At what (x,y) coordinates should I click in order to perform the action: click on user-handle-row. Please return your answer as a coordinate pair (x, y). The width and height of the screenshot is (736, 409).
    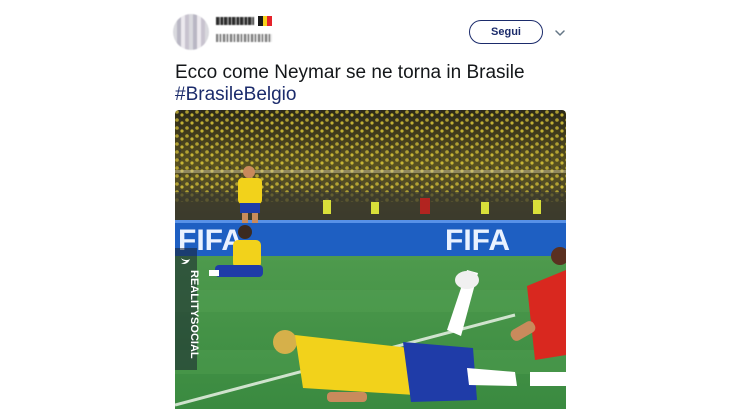
    Looking at the image, I should click on (244, 38).